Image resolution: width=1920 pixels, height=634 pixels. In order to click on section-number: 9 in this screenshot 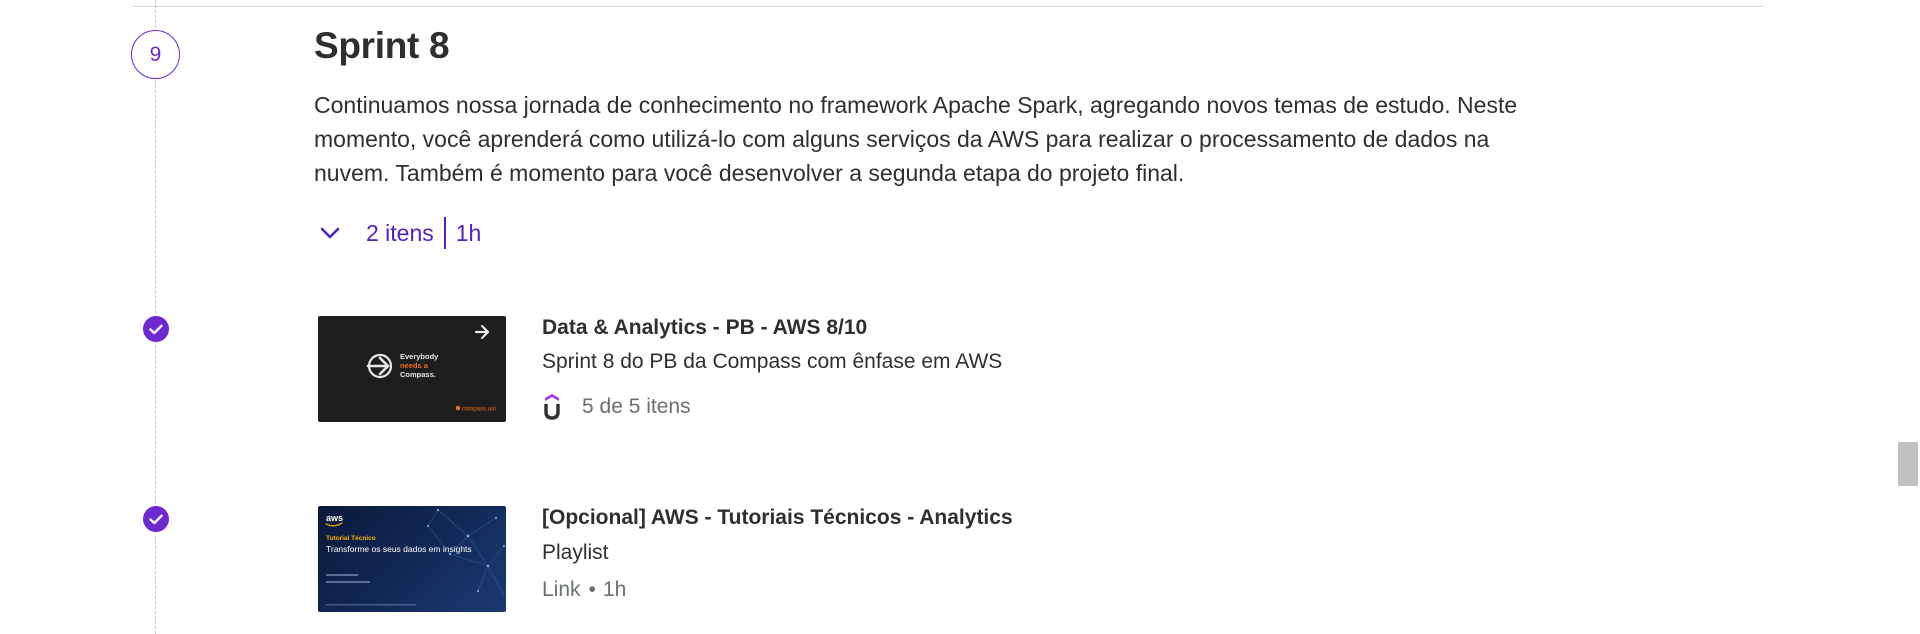, I will do `click(155, 54)`.